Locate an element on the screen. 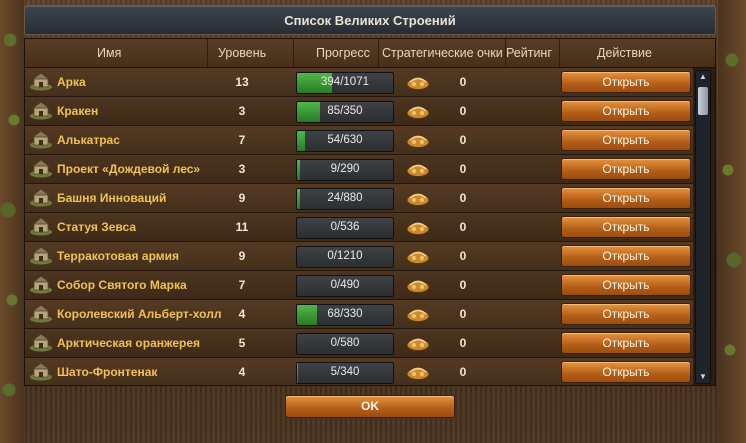  building-level: 5 is located at coordinates (242, 343).